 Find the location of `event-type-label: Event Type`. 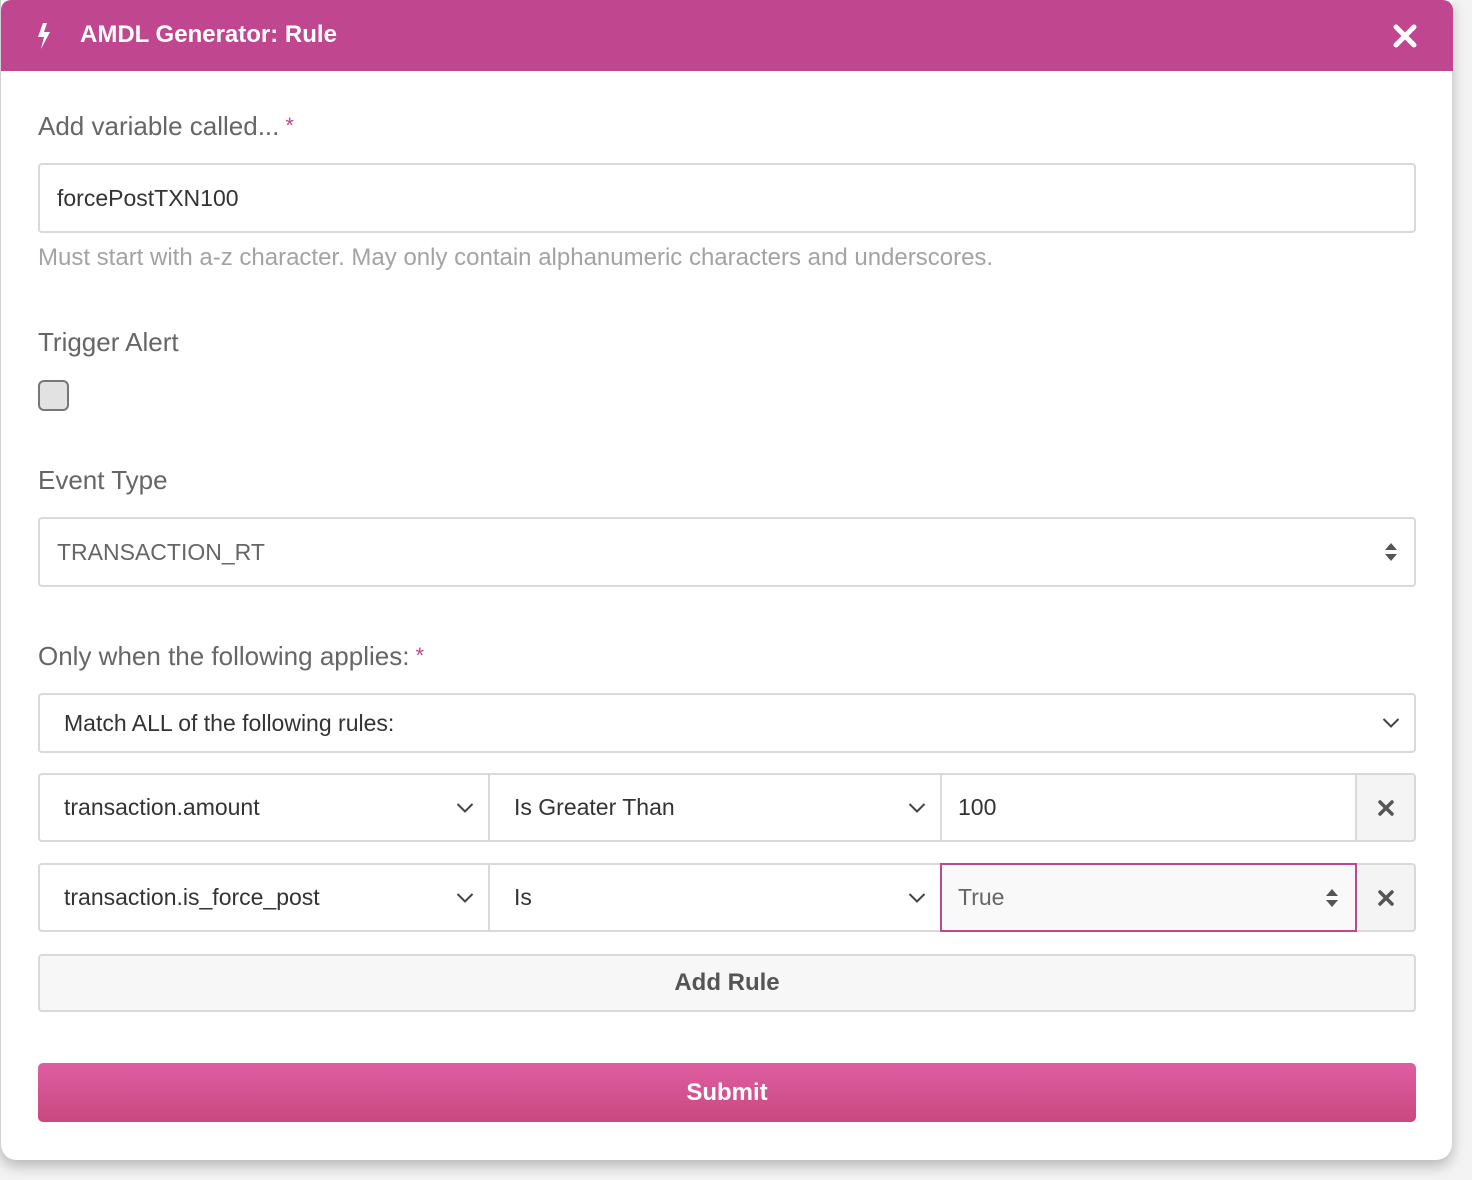

event-type-label: Event Type is located at coordinates (103, 480).